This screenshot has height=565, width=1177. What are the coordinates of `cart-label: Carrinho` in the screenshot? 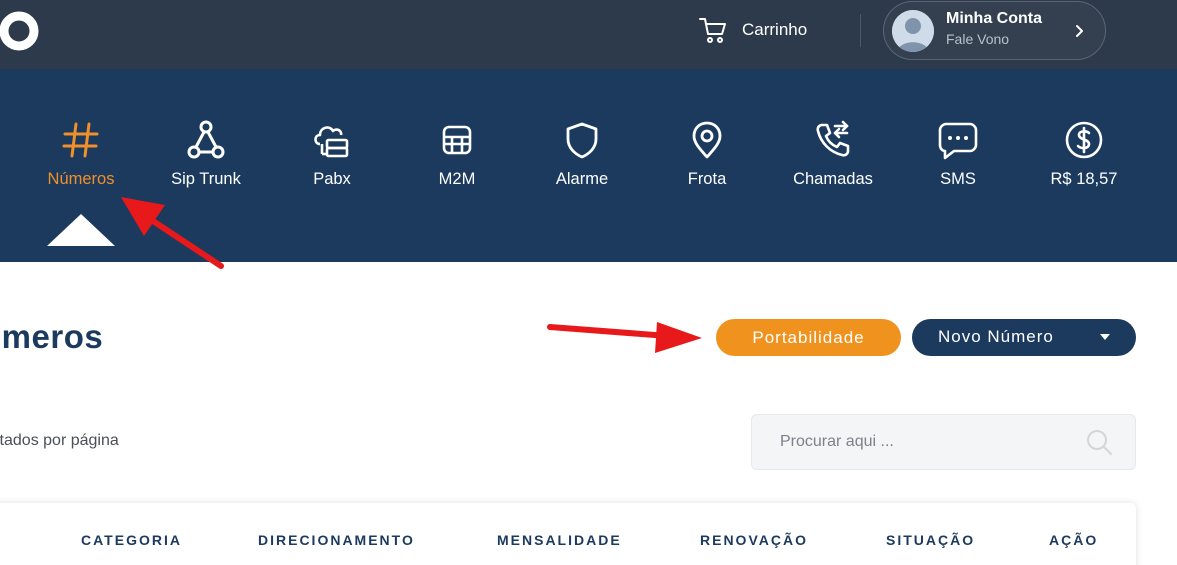 It's located at (775, 29).